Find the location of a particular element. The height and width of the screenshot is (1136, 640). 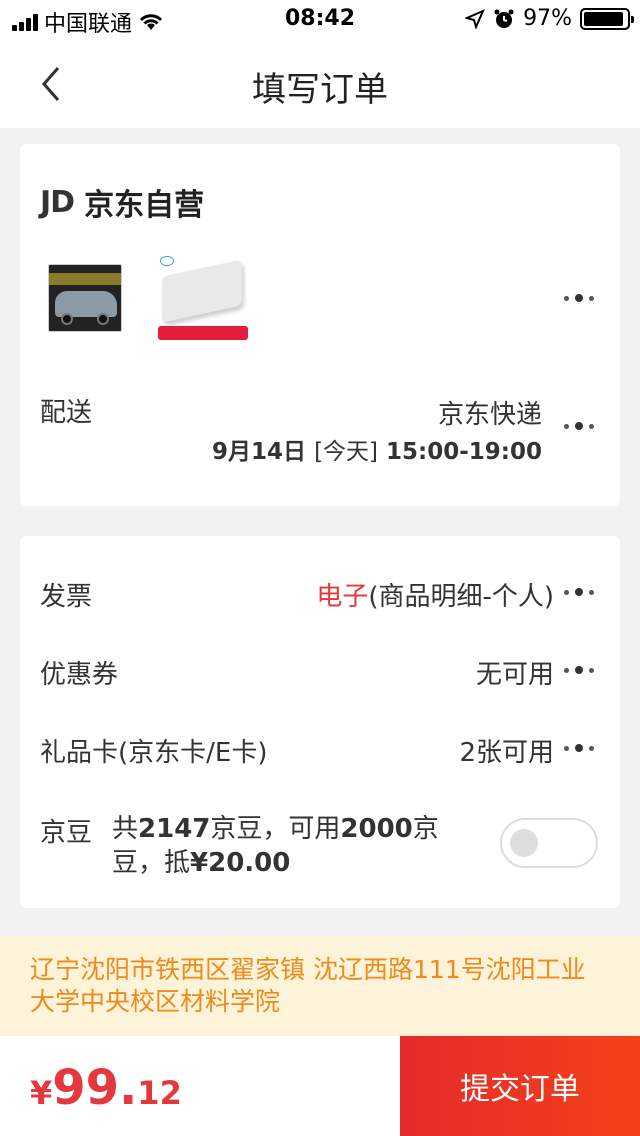

total-price: ¥99.12 is located at coordinates (106, 1088).